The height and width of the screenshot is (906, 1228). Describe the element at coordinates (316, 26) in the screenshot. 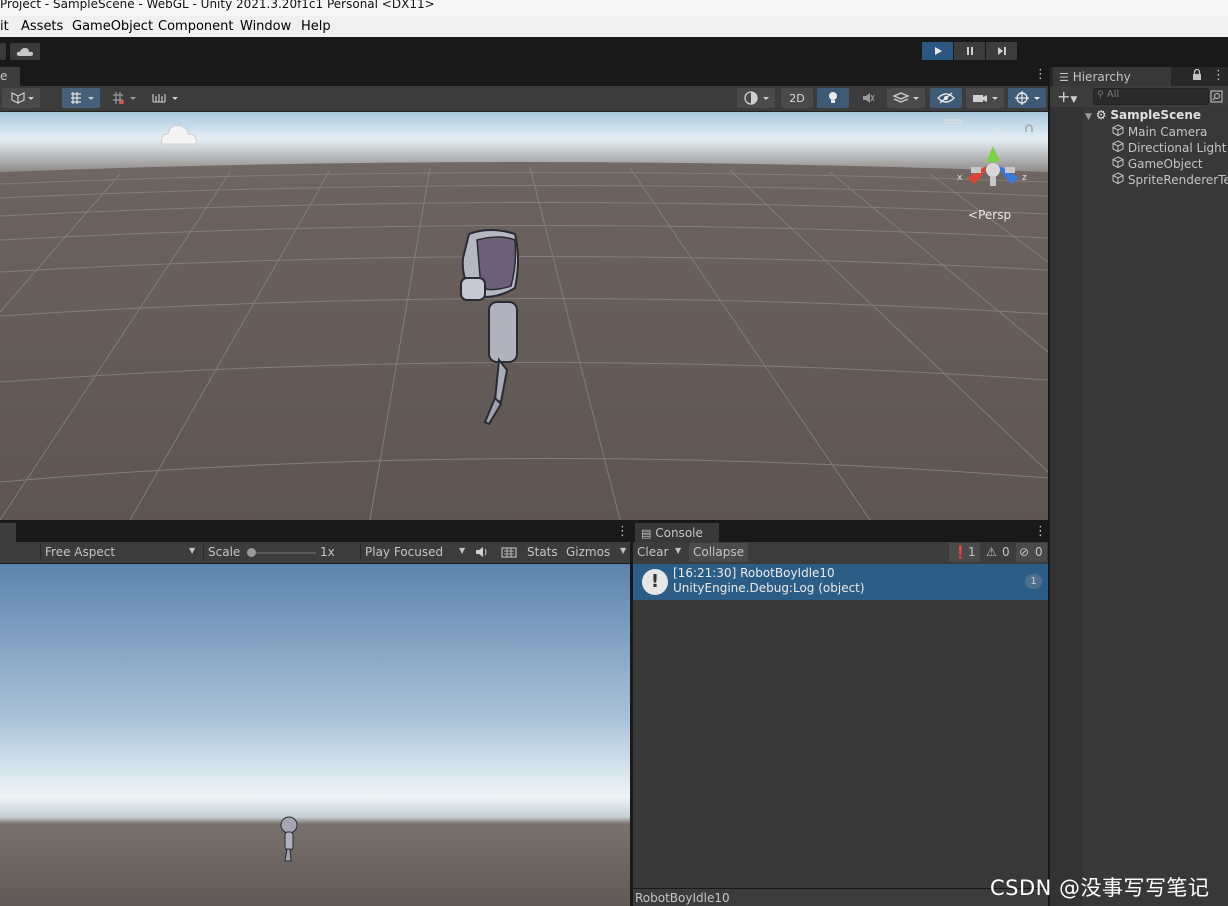

I see `menu-help: Help` at that location.